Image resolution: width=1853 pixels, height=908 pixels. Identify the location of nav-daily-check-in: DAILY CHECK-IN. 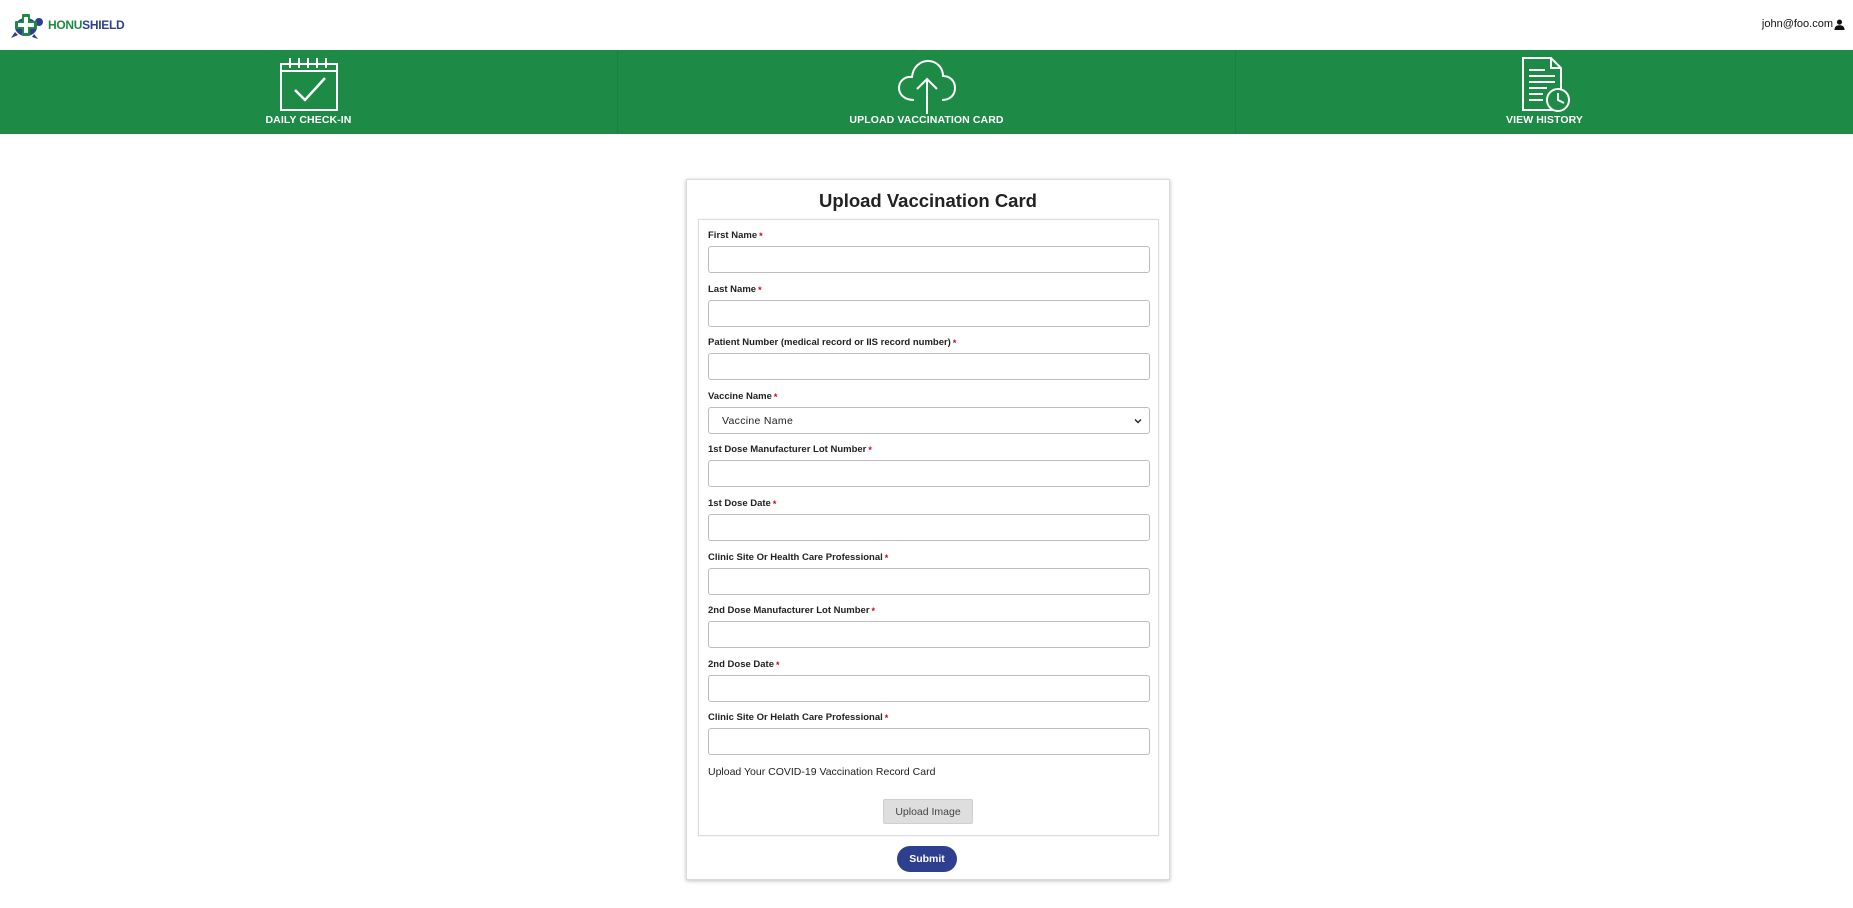
(308, 92).